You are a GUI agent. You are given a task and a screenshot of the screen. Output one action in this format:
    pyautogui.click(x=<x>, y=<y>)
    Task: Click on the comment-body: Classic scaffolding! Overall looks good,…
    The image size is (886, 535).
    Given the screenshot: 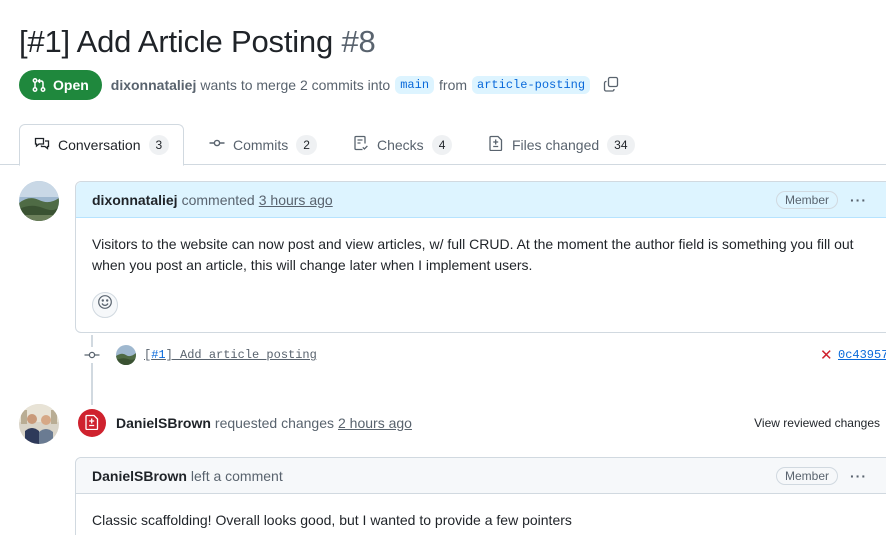 What is the action you would take?
    pyautogui.click(x=481, y=512)
    